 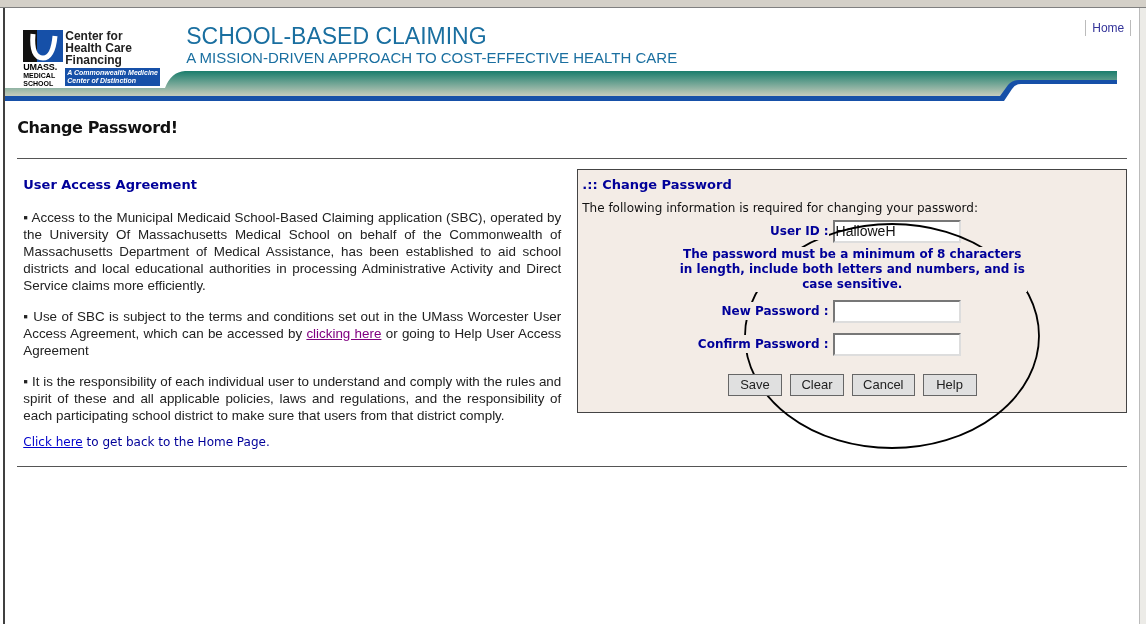 What do you see at coordinates (292, 333) in the screenshot?
I see `paragraph: ▪ Use of SBC is subject to the terms and conditions set out in the UMass Worcester User Access Agreement, which can be accessed by clicking here or going to Help User Access Agreement` at bounding box center [292, 333].